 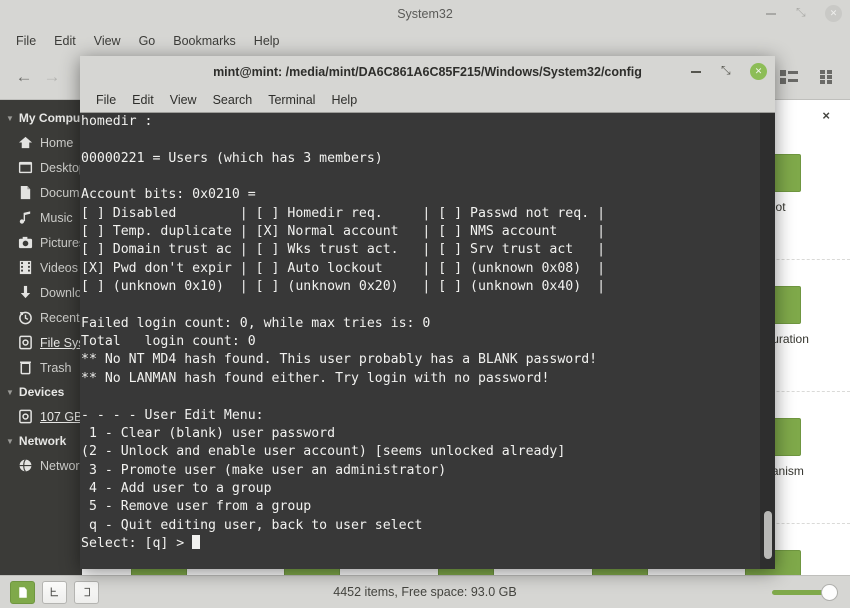 I want to click on sidebar-item-label: Pictures, so click(x=61, y=242).